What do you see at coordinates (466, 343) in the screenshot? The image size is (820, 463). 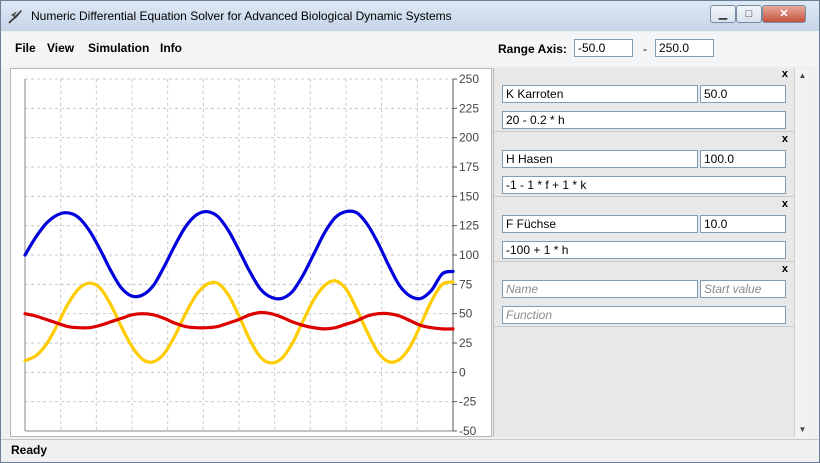 I see `y-tick-label: 25` at bounding box center [466, 343].